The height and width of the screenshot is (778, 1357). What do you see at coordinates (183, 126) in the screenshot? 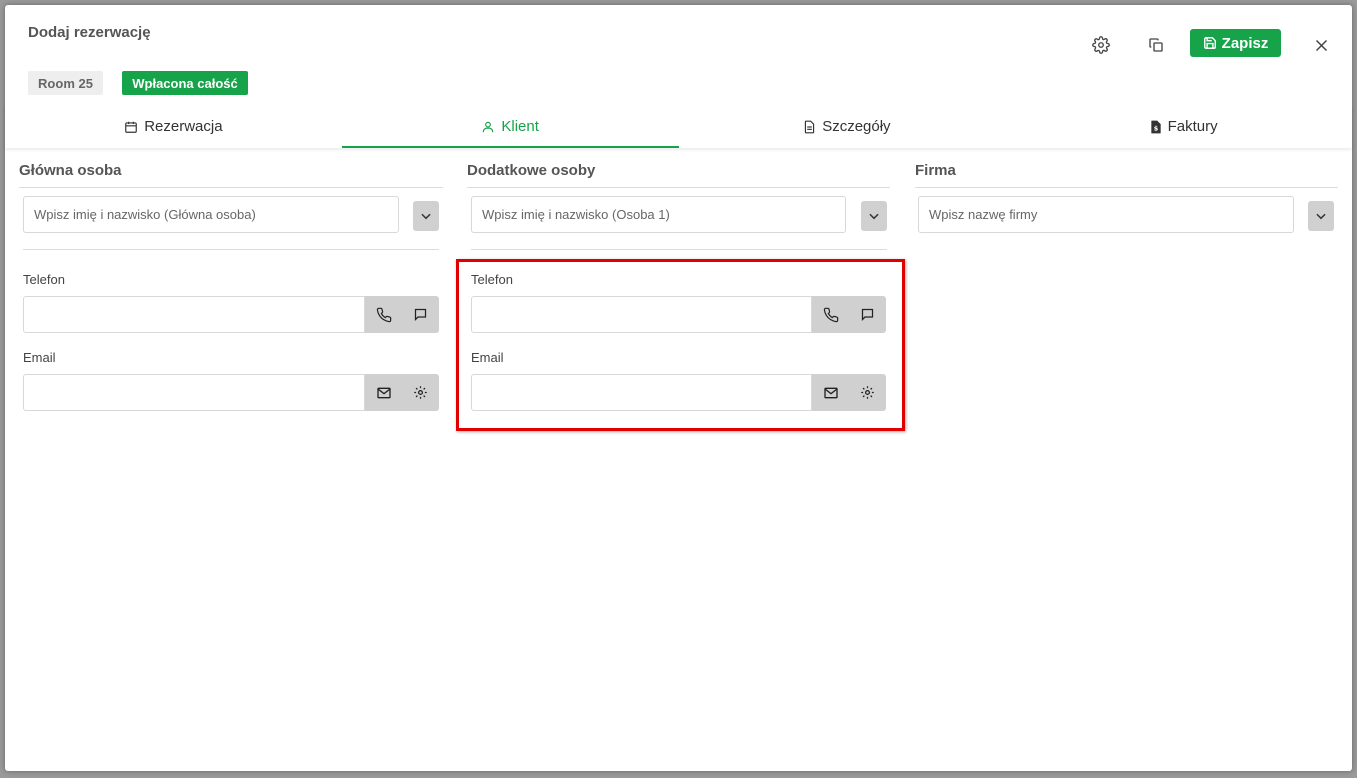
I see `tab-label: Rezerwacja` at bounding box center [183, 126].